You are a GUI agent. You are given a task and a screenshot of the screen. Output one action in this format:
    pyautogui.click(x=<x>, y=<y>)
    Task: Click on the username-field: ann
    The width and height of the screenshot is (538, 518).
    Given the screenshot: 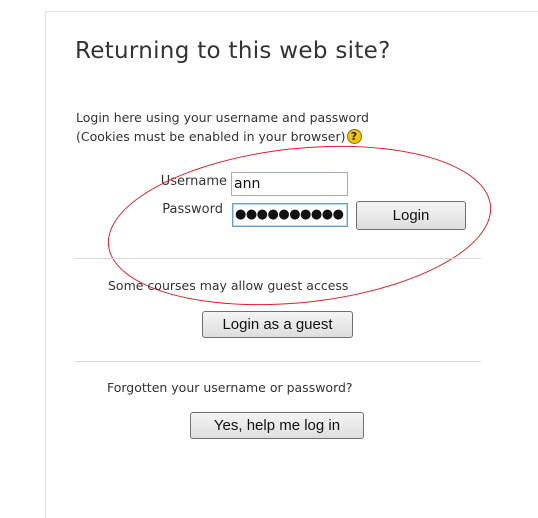 What is the action you would take?
    pyautogui.click(x=289, y=184)
    